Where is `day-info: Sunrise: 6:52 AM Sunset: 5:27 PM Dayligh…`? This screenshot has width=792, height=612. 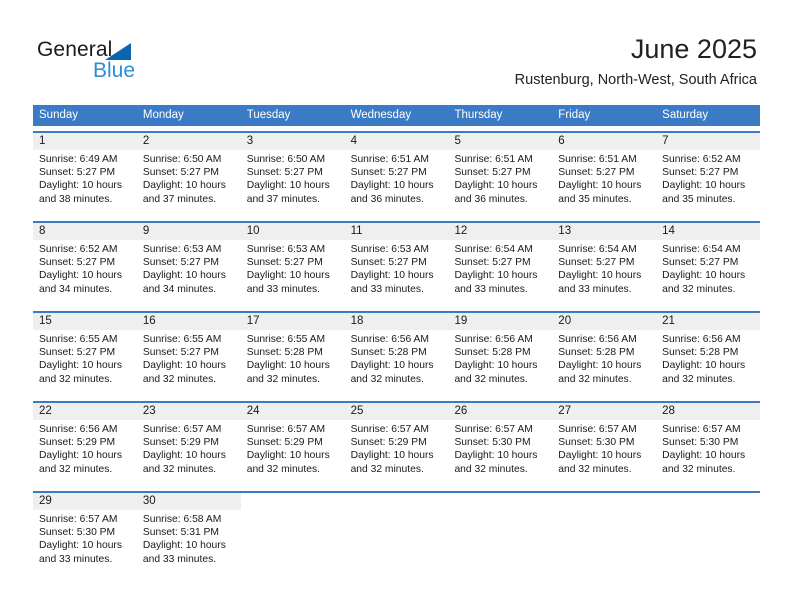
day-info: Sunrise: 6:52 AM Sunset: 5:27 PM Dayligh… is located at coordinates (708, 178).